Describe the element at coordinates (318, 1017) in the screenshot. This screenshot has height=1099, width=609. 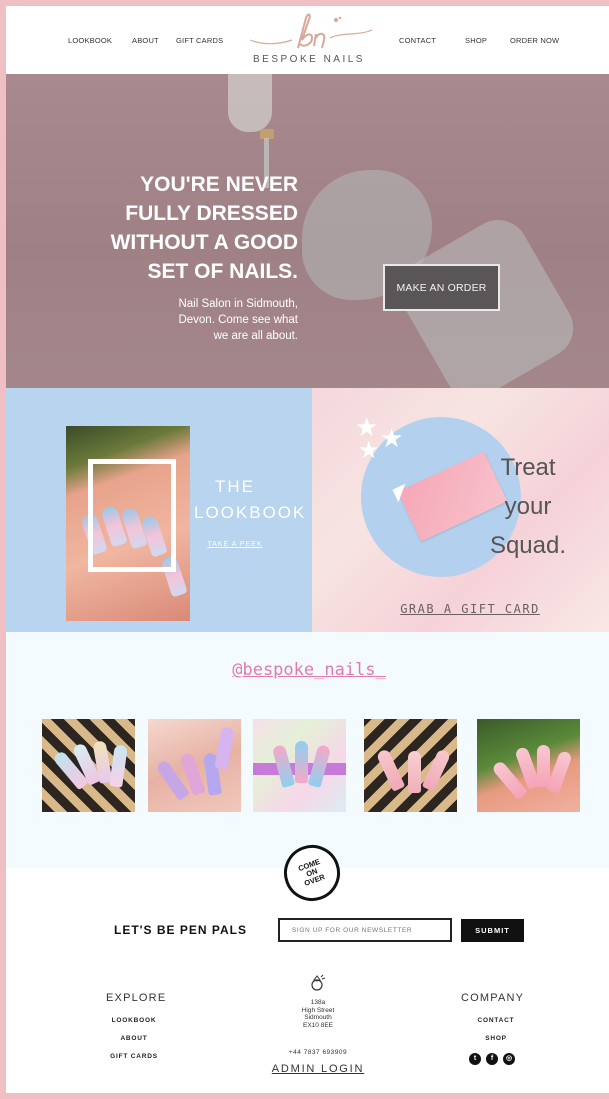
I see `address-line: Sidmouth` at that location.